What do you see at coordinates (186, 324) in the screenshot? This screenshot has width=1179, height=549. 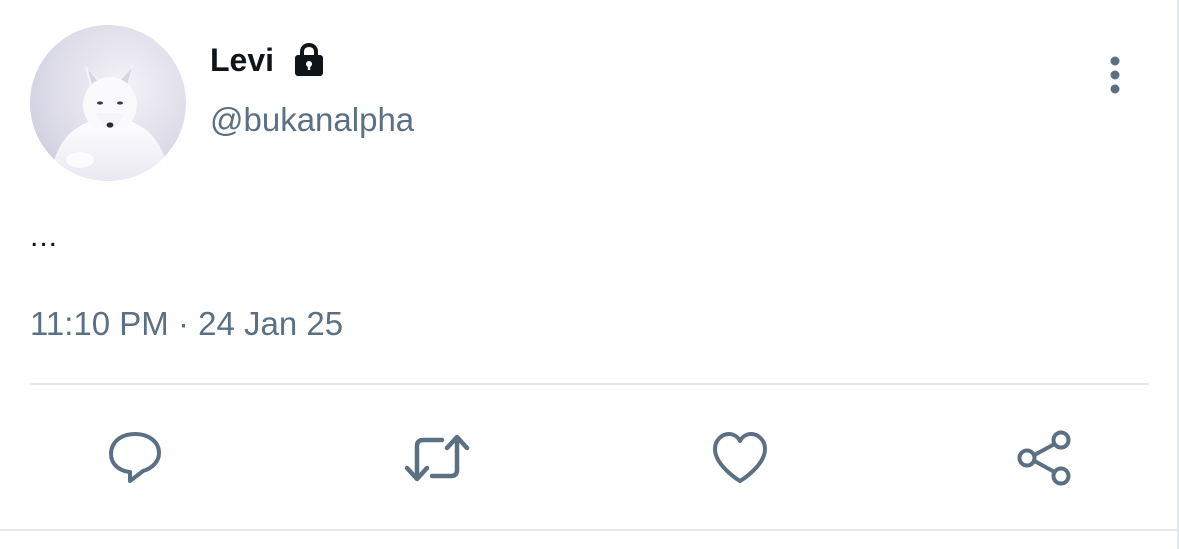 I see `tweet-timestamp: 11:10 PM · 24 Jan 25` at bounding box center [186, 324].